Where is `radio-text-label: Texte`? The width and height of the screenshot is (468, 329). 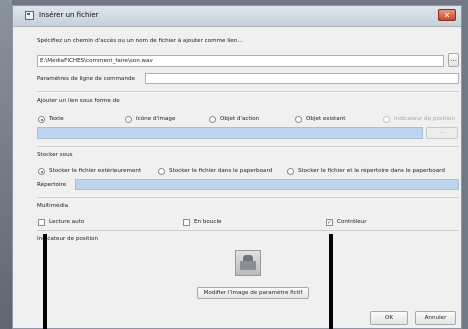
radio-text-label: Texte is located at coordinates (56, 119).